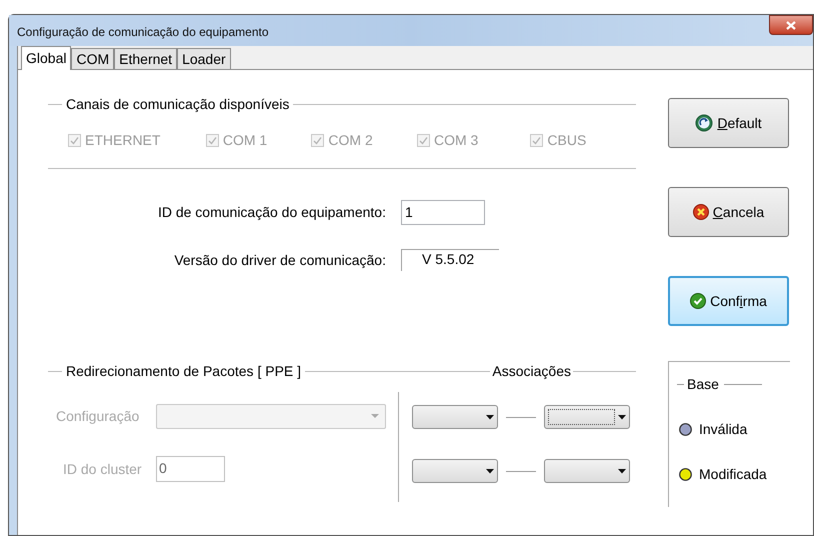 The width and height of the screenshot is (814, 536). Describe the element at coordinates (102, 469) in the screenshot. I see `field-label: ID do cluster` at that location.